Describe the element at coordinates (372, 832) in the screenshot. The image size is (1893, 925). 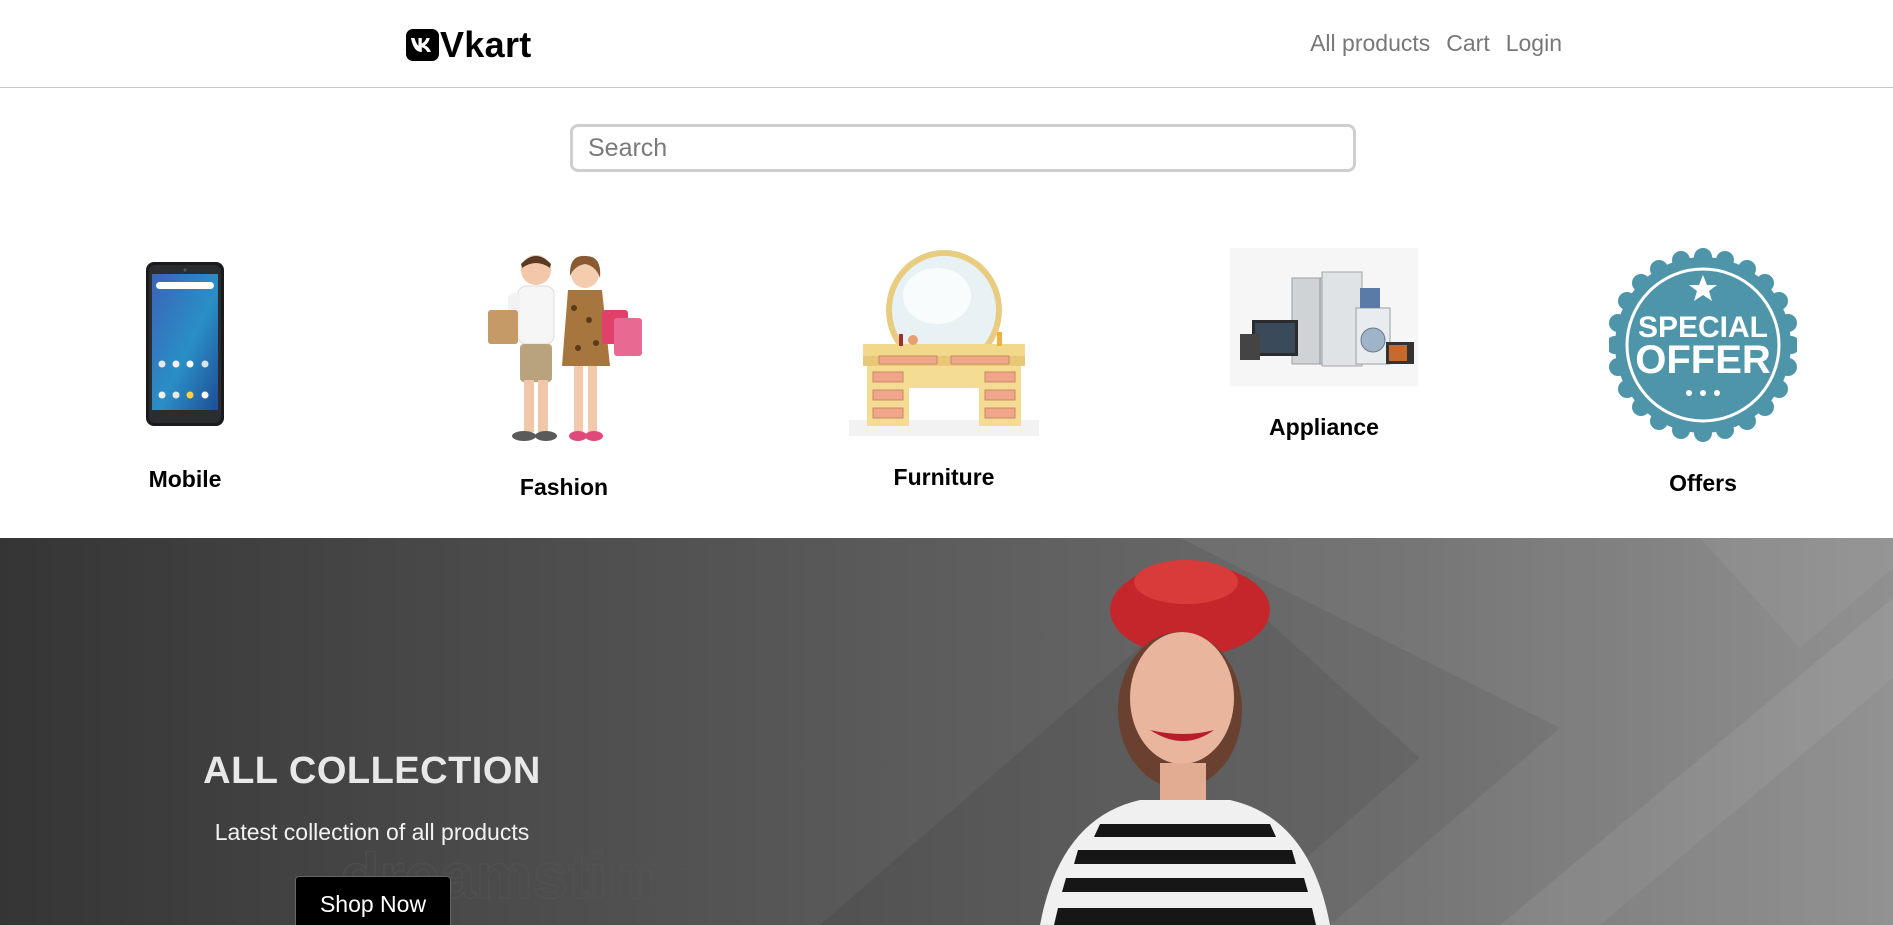
I see `banner-subtitle: Latest collection of all products` at that location.